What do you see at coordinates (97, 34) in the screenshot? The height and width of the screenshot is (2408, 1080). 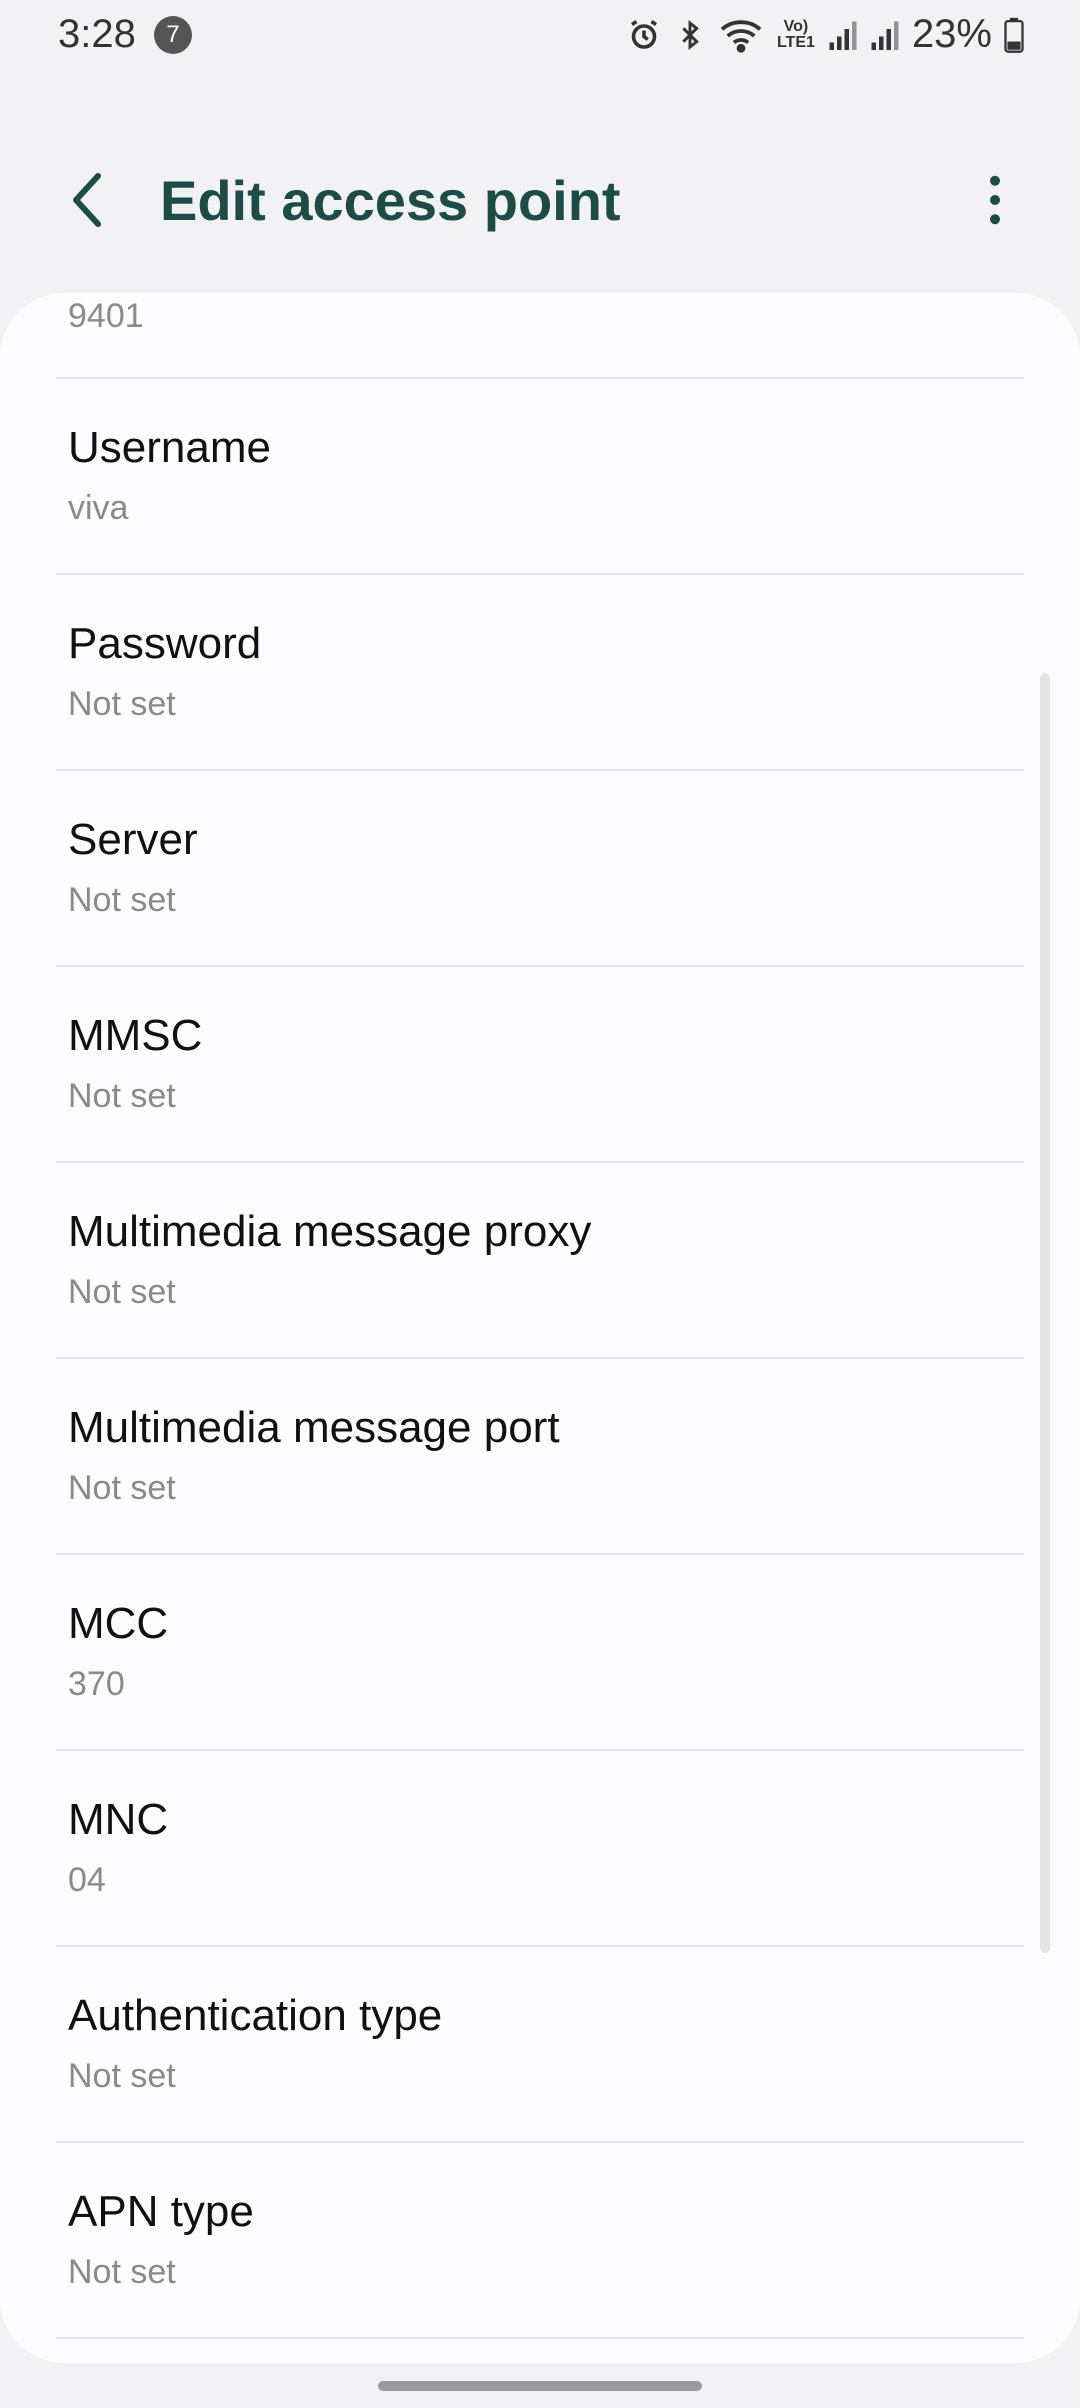 I see `status-time: 3:28` at bounding box center [97, 34].